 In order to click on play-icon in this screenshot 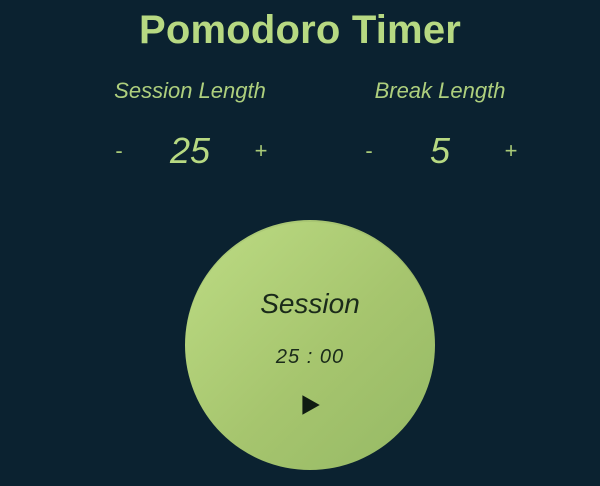, I will do `click(311, 405)`.